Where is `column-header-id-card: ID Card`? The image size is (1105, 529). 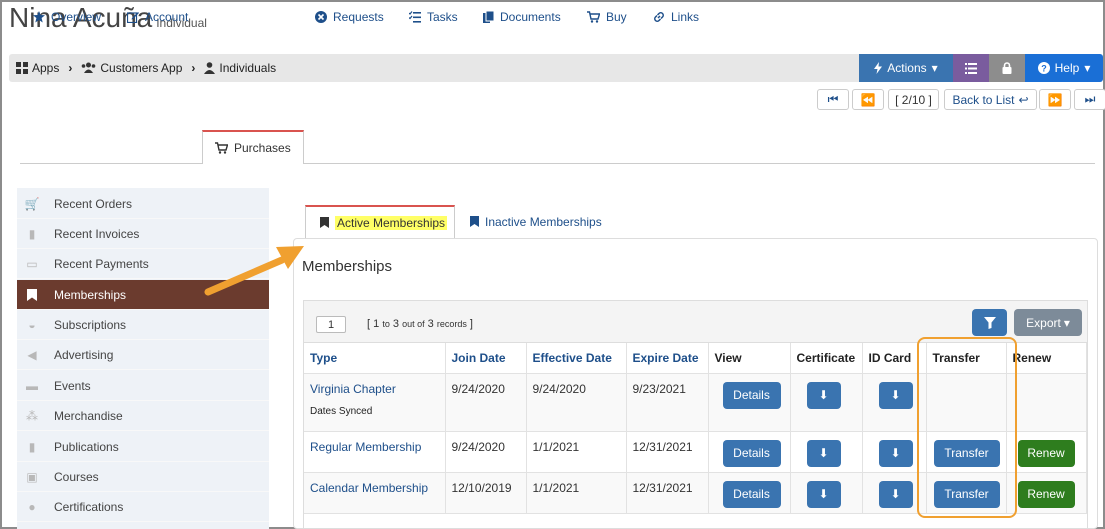 column-header-id-card: ID Card is located at coordinates (894, 358).